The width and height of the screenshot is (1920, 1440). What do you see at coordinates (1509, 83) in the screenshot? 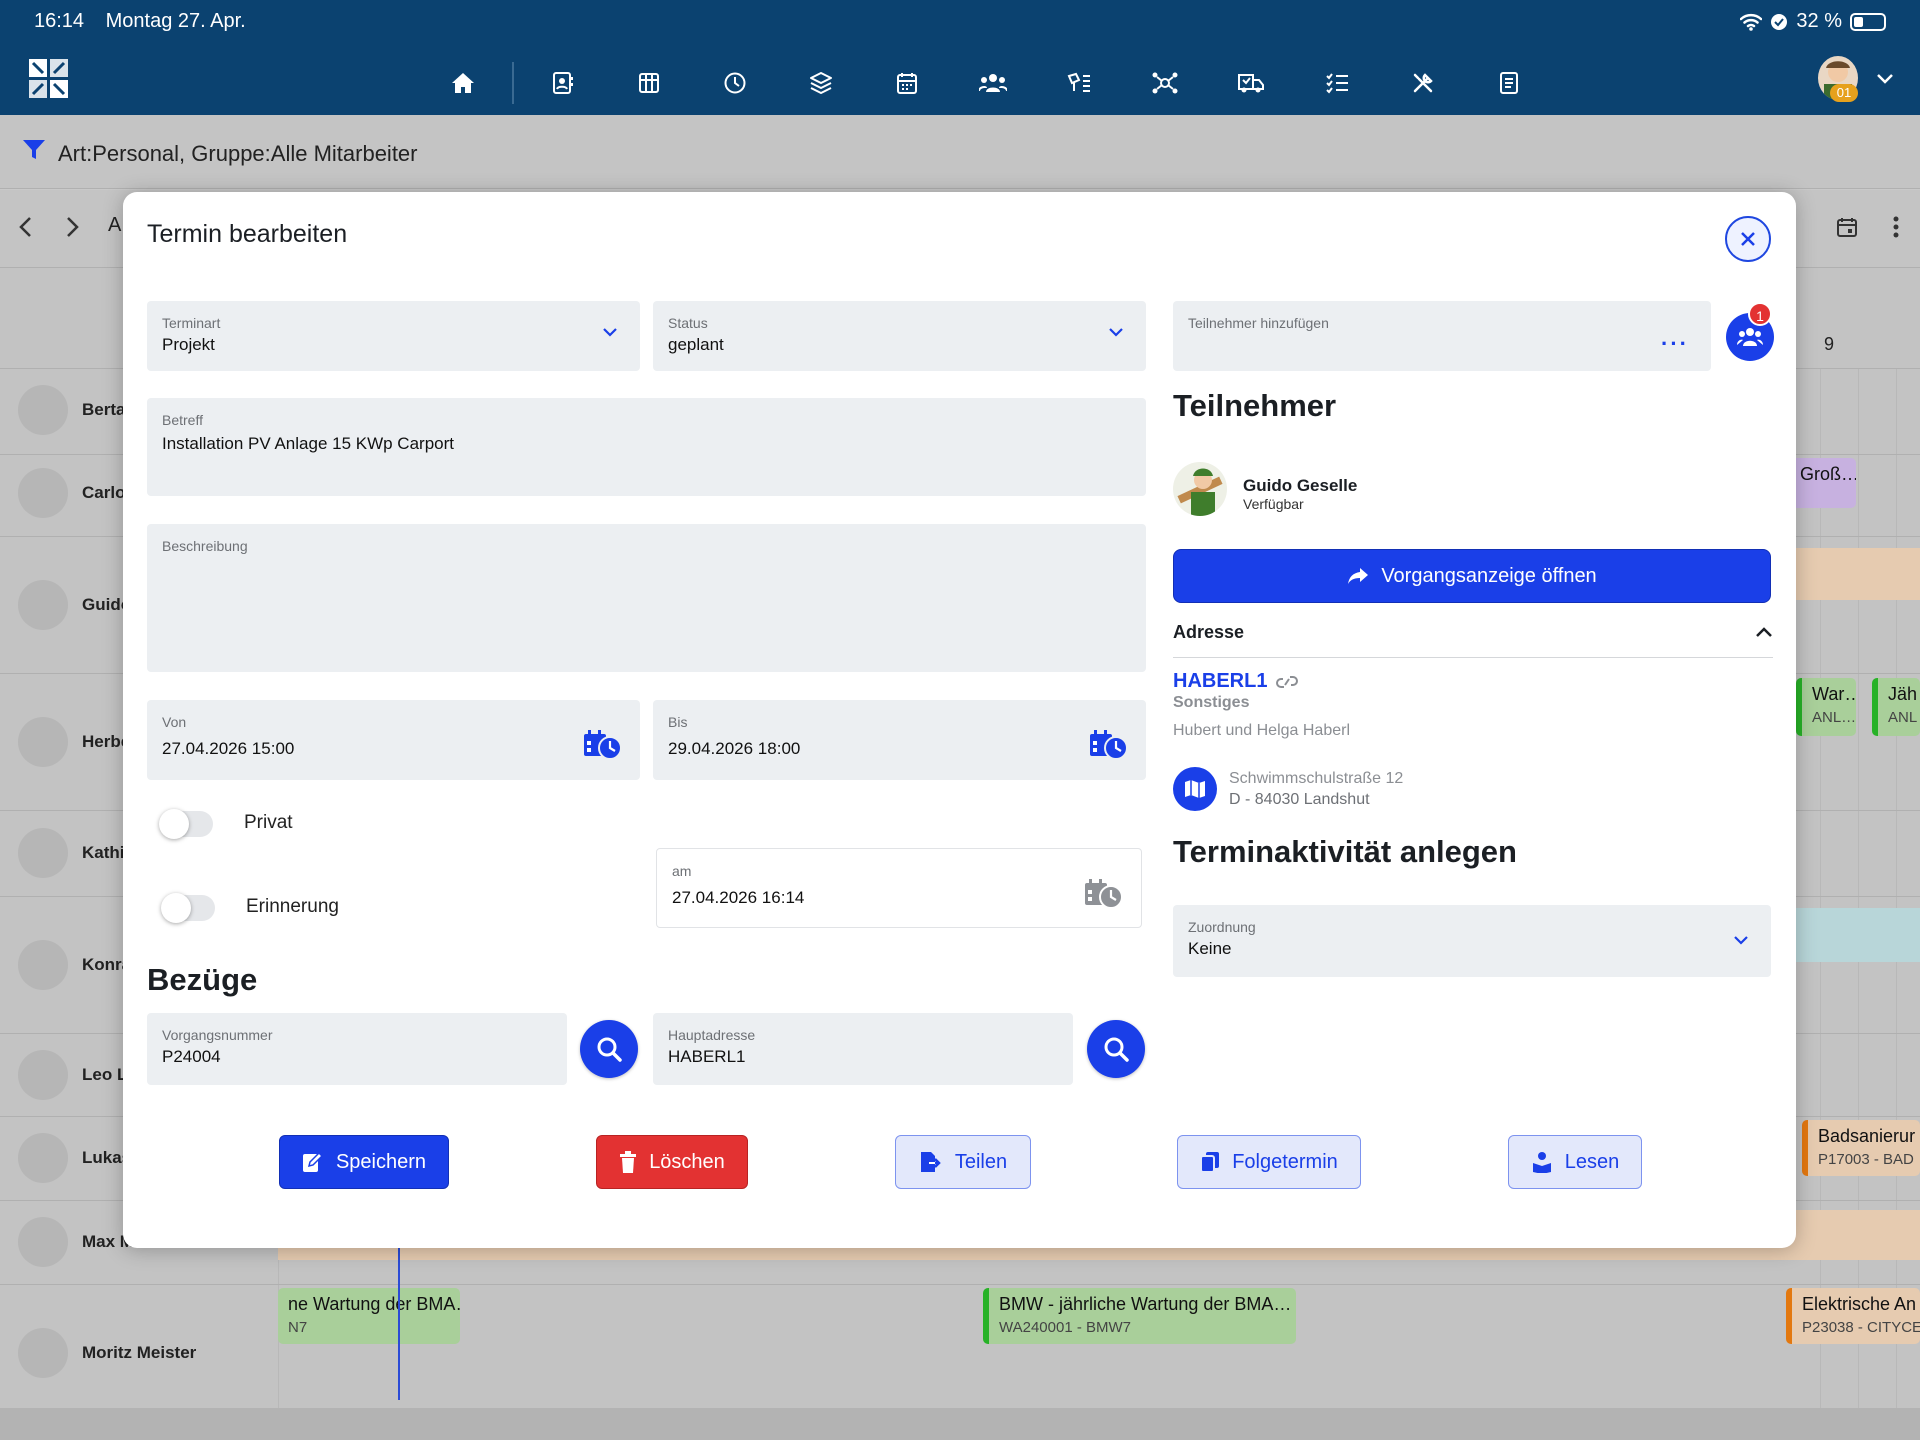
I see `document-icon` at bounding box center [1509, 83].